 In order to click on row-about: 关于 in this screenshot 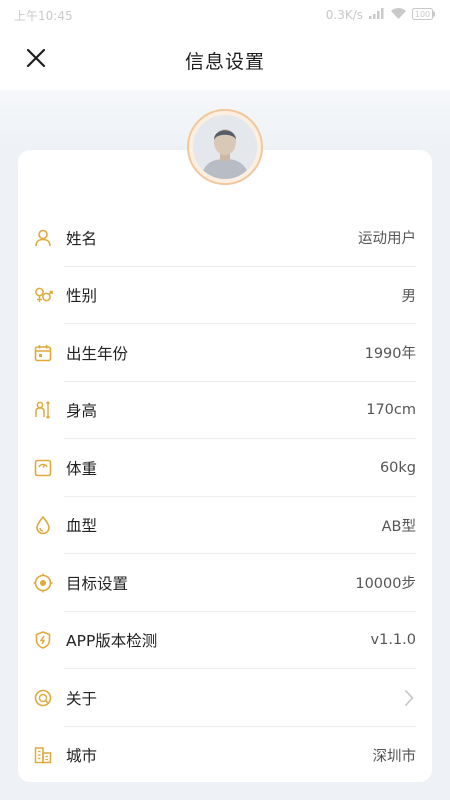, I will do `click(225, 698)`.